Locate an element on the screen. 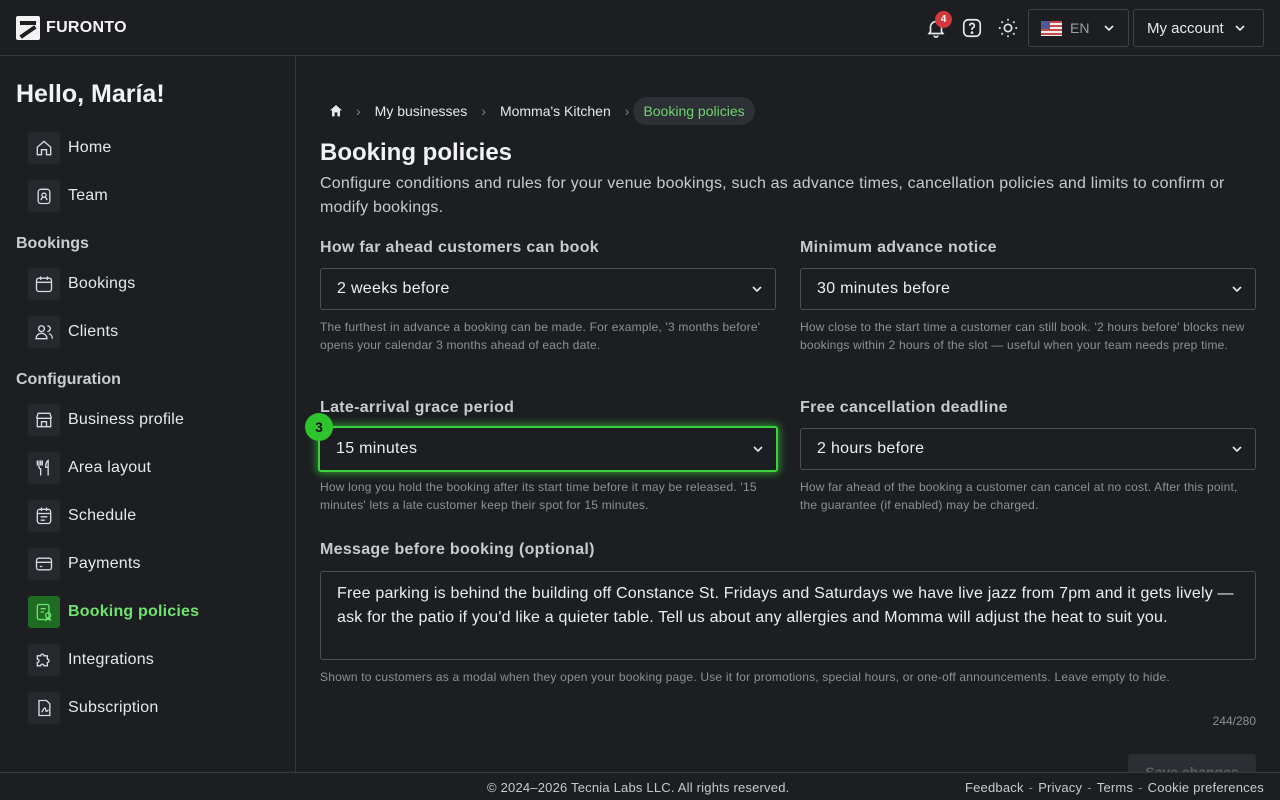 The height and width of the screenshot is (800, 1280). sidebar-item-label: Integrations is located at coordinates (111, 659).